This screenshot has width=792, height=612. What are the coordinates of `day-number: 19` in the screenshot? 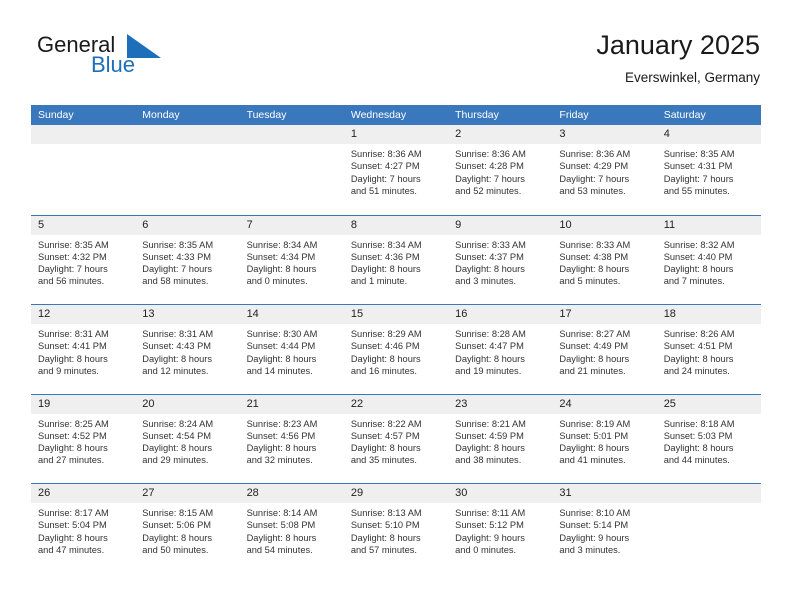 It's located at (44, 403).